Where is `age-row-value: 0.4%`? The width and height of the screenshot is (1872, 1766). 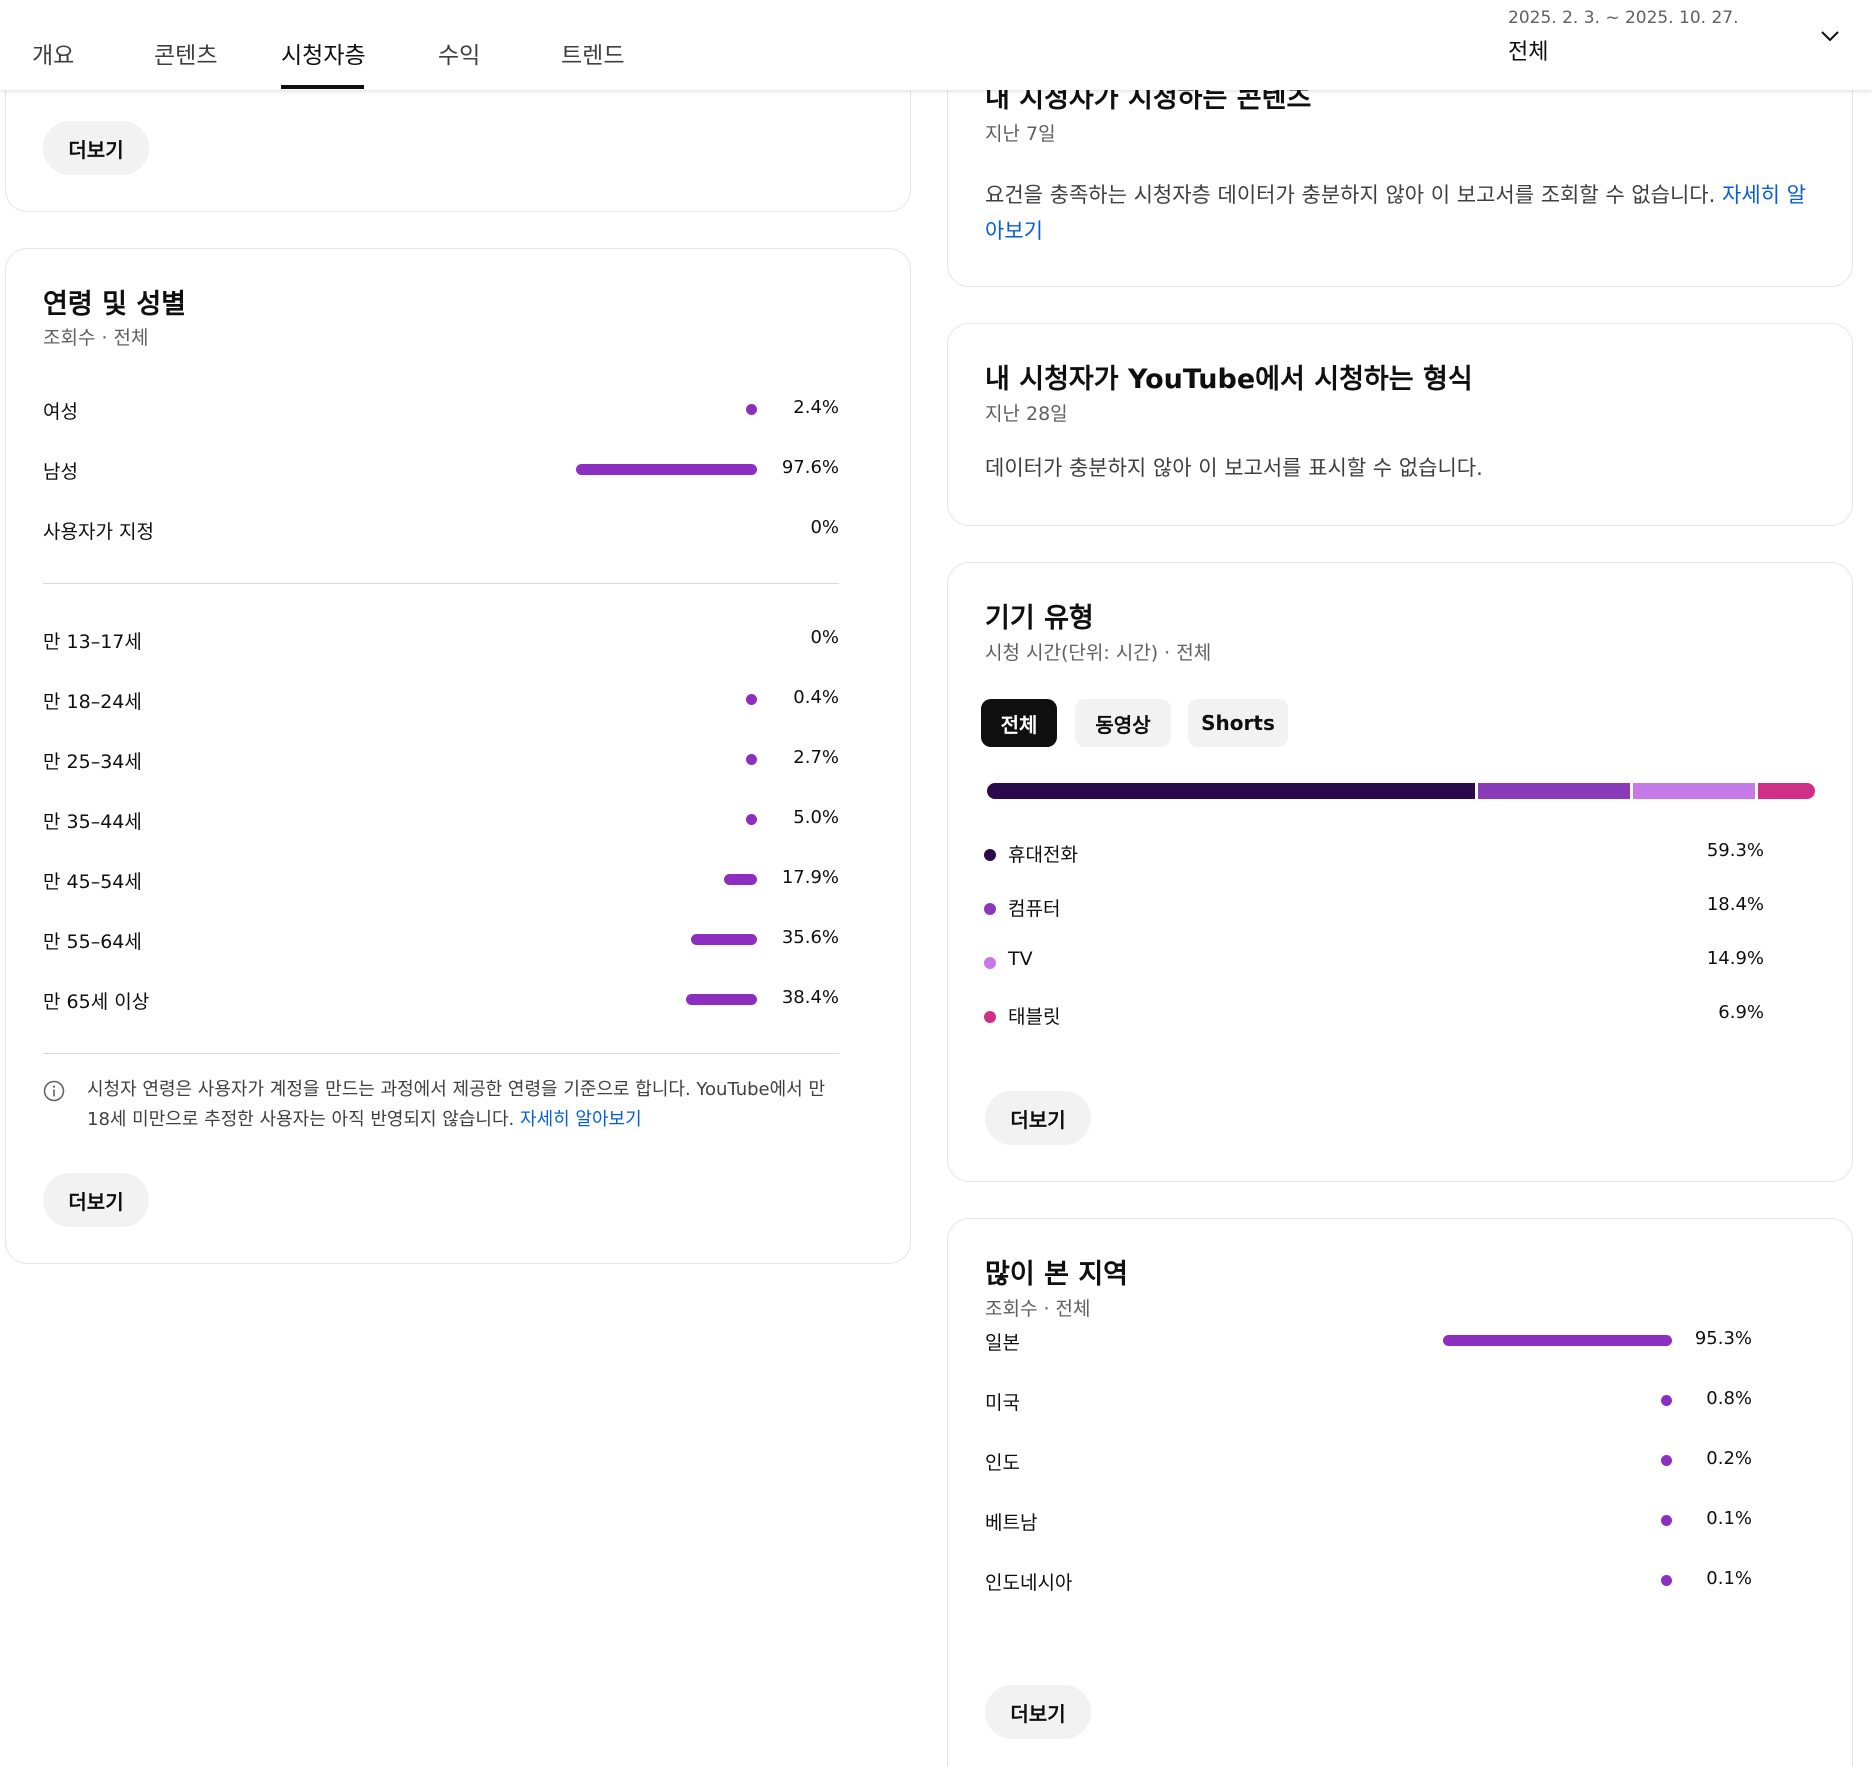 age-row-value: 0.4% is located at coordinates (816, 697).